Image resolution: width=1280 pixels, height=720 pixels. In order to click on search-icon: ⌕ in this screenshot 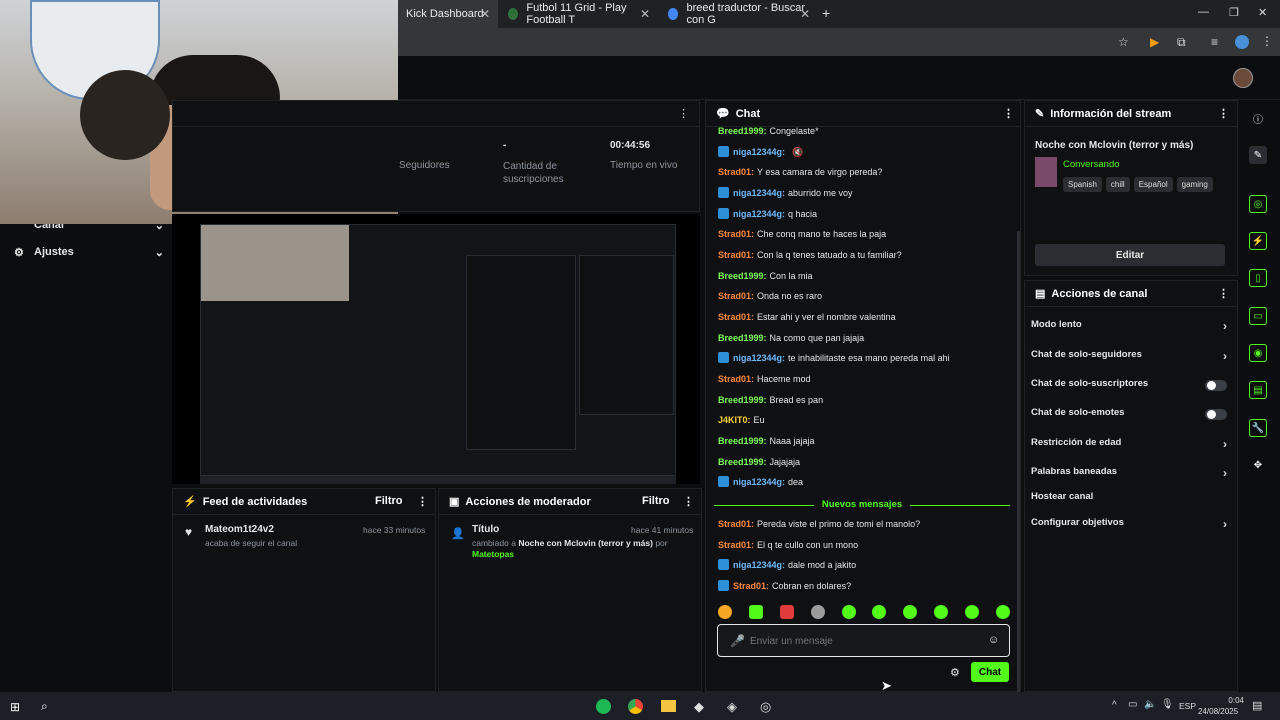, I will do `click(44, 706)`.